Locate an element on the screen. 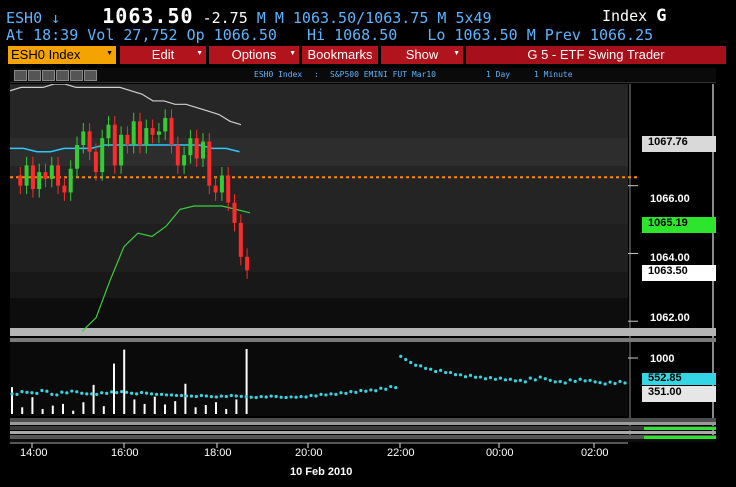 The width and height of the screenshot is (736, 487). price-axis-label: 1062.00 is located at coordinates (670, 318).